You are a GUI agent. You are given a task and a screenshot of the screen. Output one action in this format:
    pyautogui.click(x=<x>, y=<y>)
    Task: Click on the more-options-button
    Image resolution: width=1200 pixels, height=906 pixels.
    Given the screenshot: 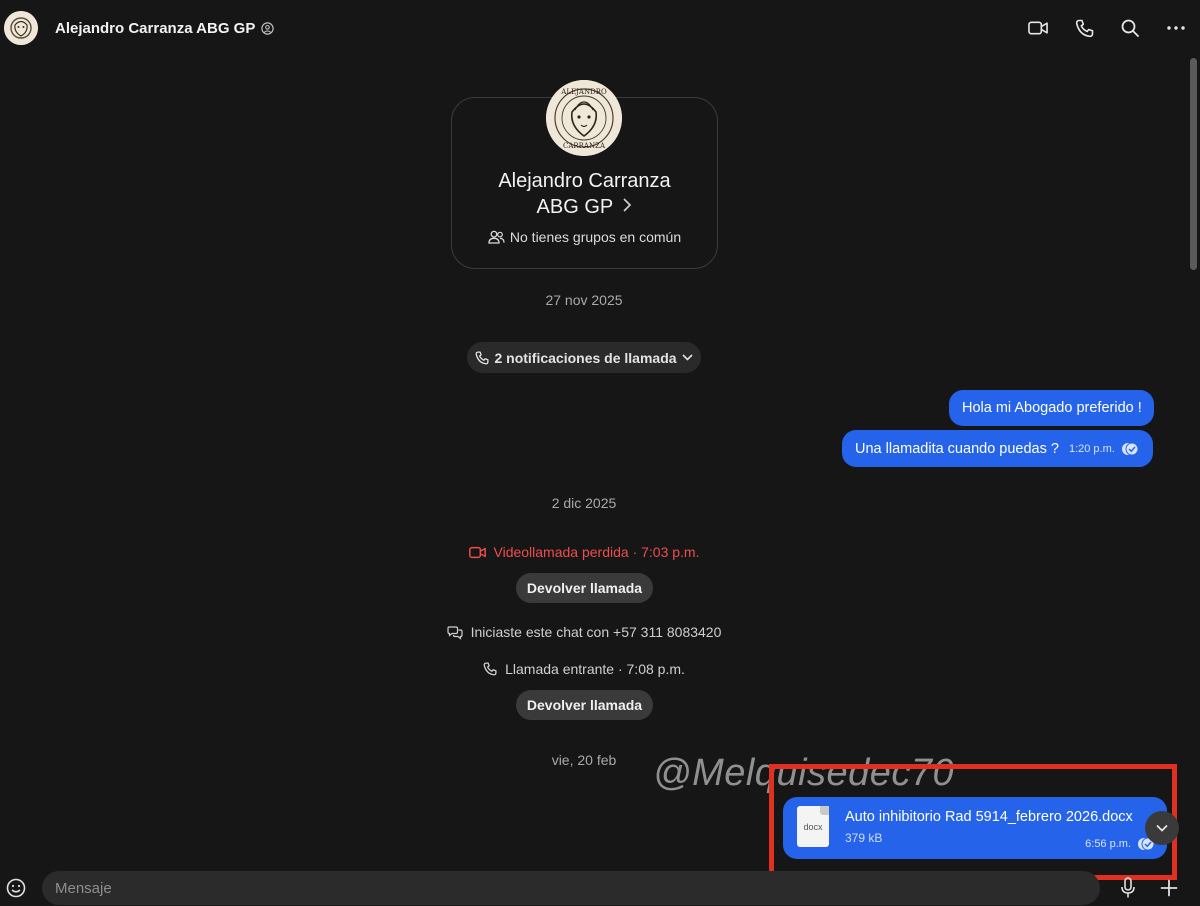 What is the action you would take?
    pyautogui.click(x=1176, y=28)
    